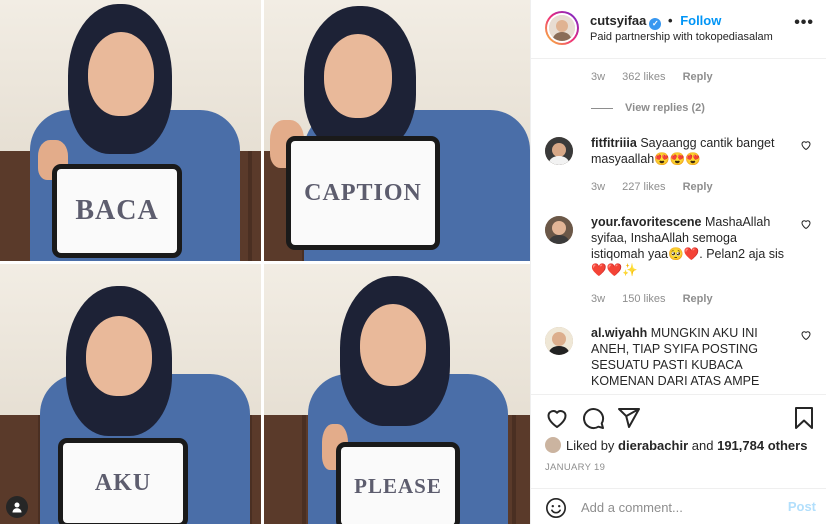  Describe the element at coordinates (398, 485) in the screenshot. I see `sign-text: PLEASE` at that location.